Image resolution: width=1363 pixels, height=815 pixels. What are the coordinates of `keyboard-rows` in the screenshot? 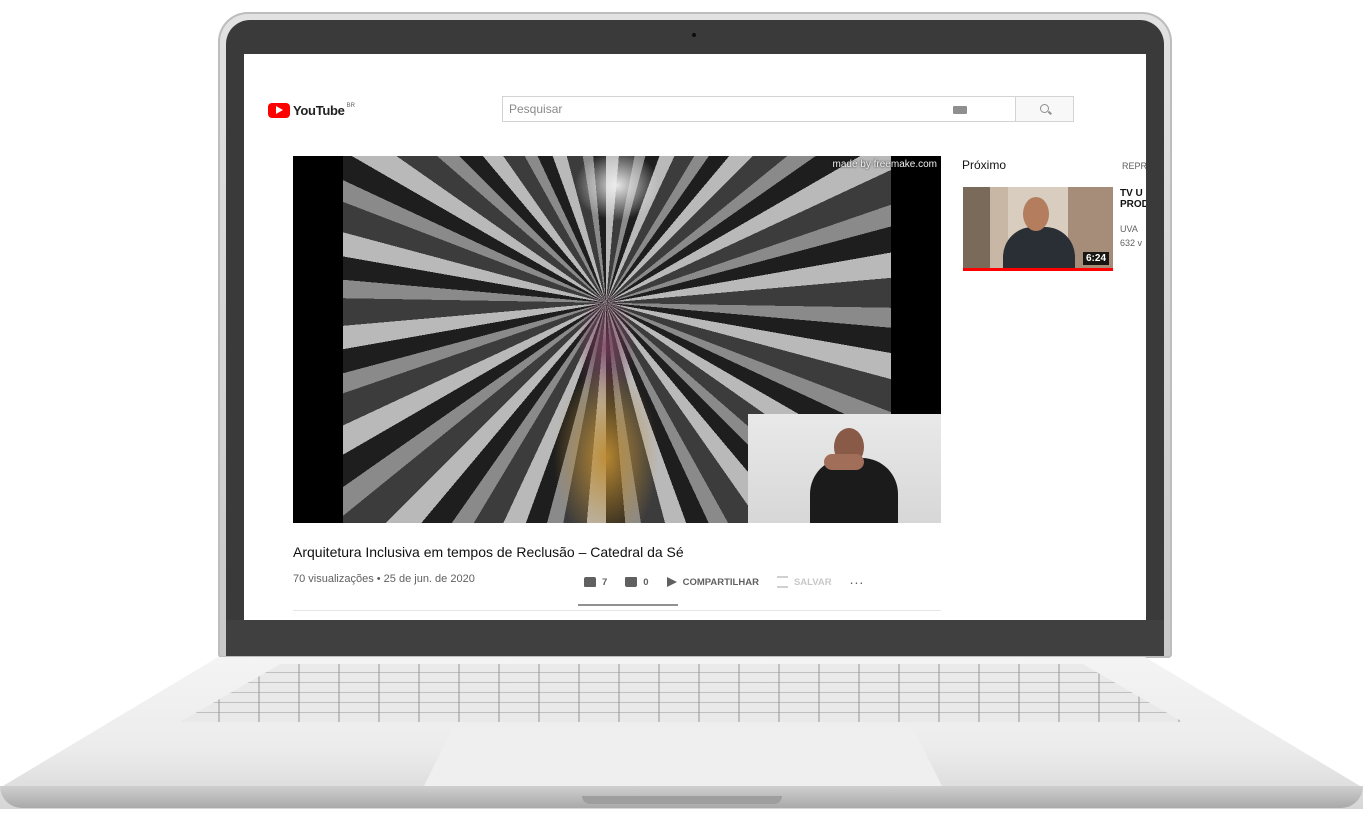 It's located at (681, 693).